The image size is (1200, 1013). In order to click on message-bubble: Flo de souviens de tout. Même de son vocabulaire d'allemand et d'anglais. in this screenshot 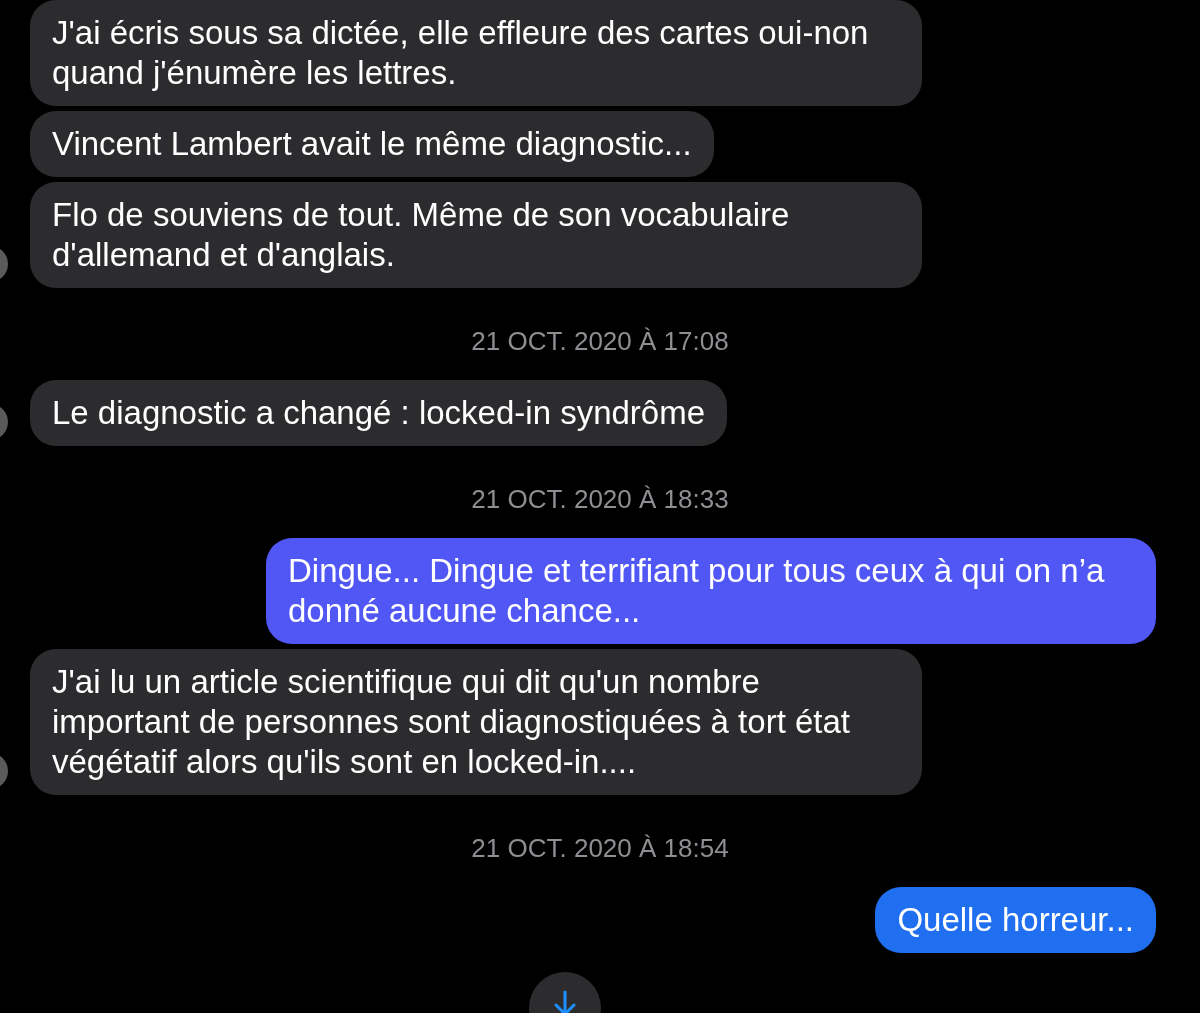, I will do `click(476, 235)`.